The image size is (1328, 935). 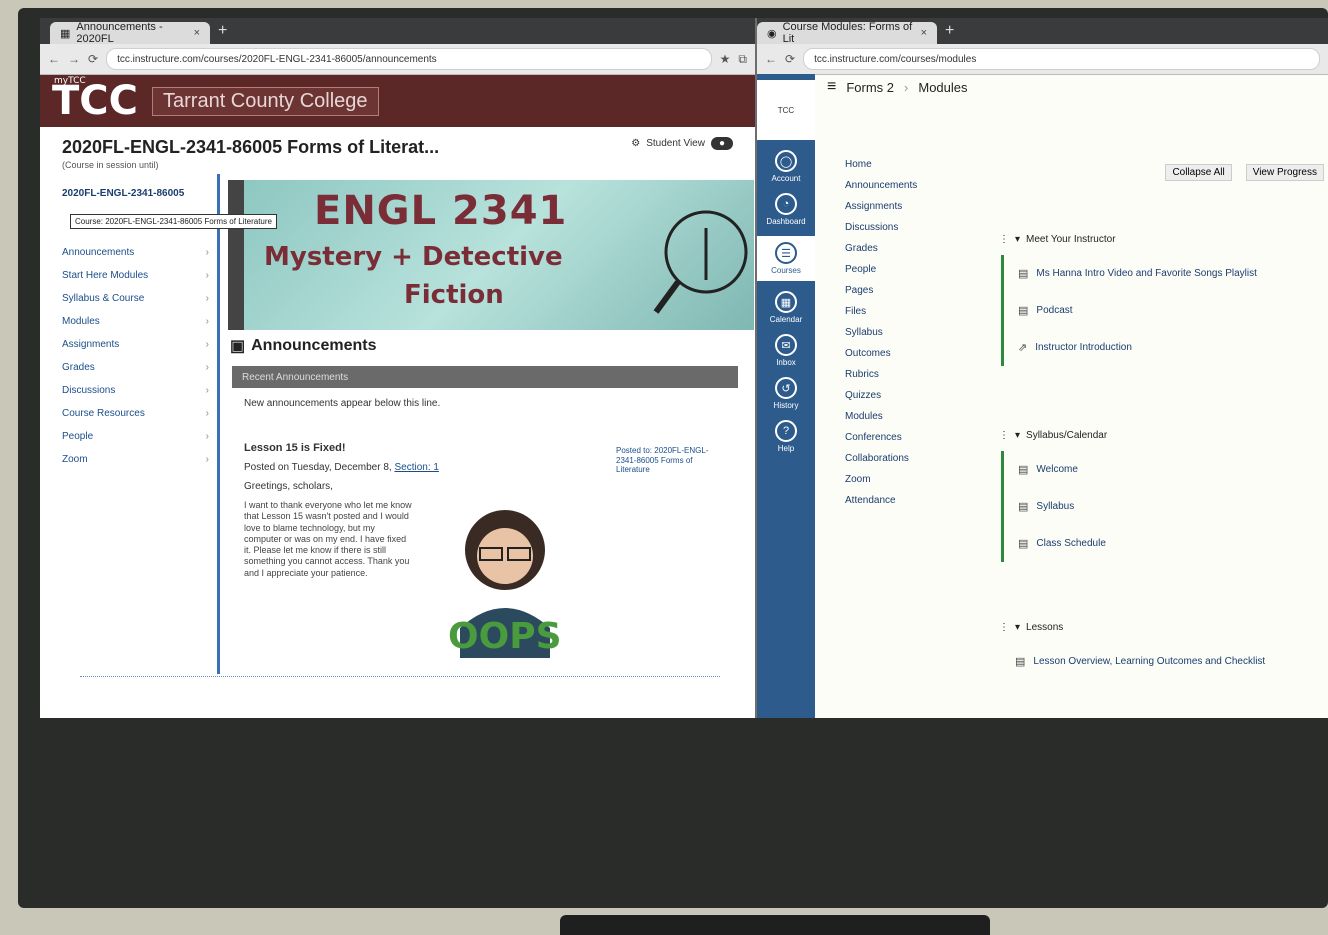 What do you see at coordinates (139, 252) in the screenshot?
I see `nav-item: Announcements ›` at bounding box center [139, 252].